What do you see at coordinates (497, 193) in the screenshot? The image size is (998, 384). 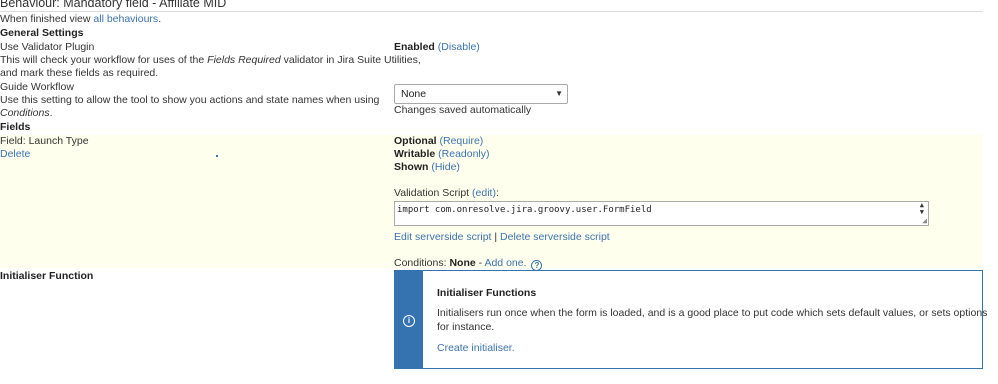 I see `validation-colon: :` at bounding box center [497, 193].